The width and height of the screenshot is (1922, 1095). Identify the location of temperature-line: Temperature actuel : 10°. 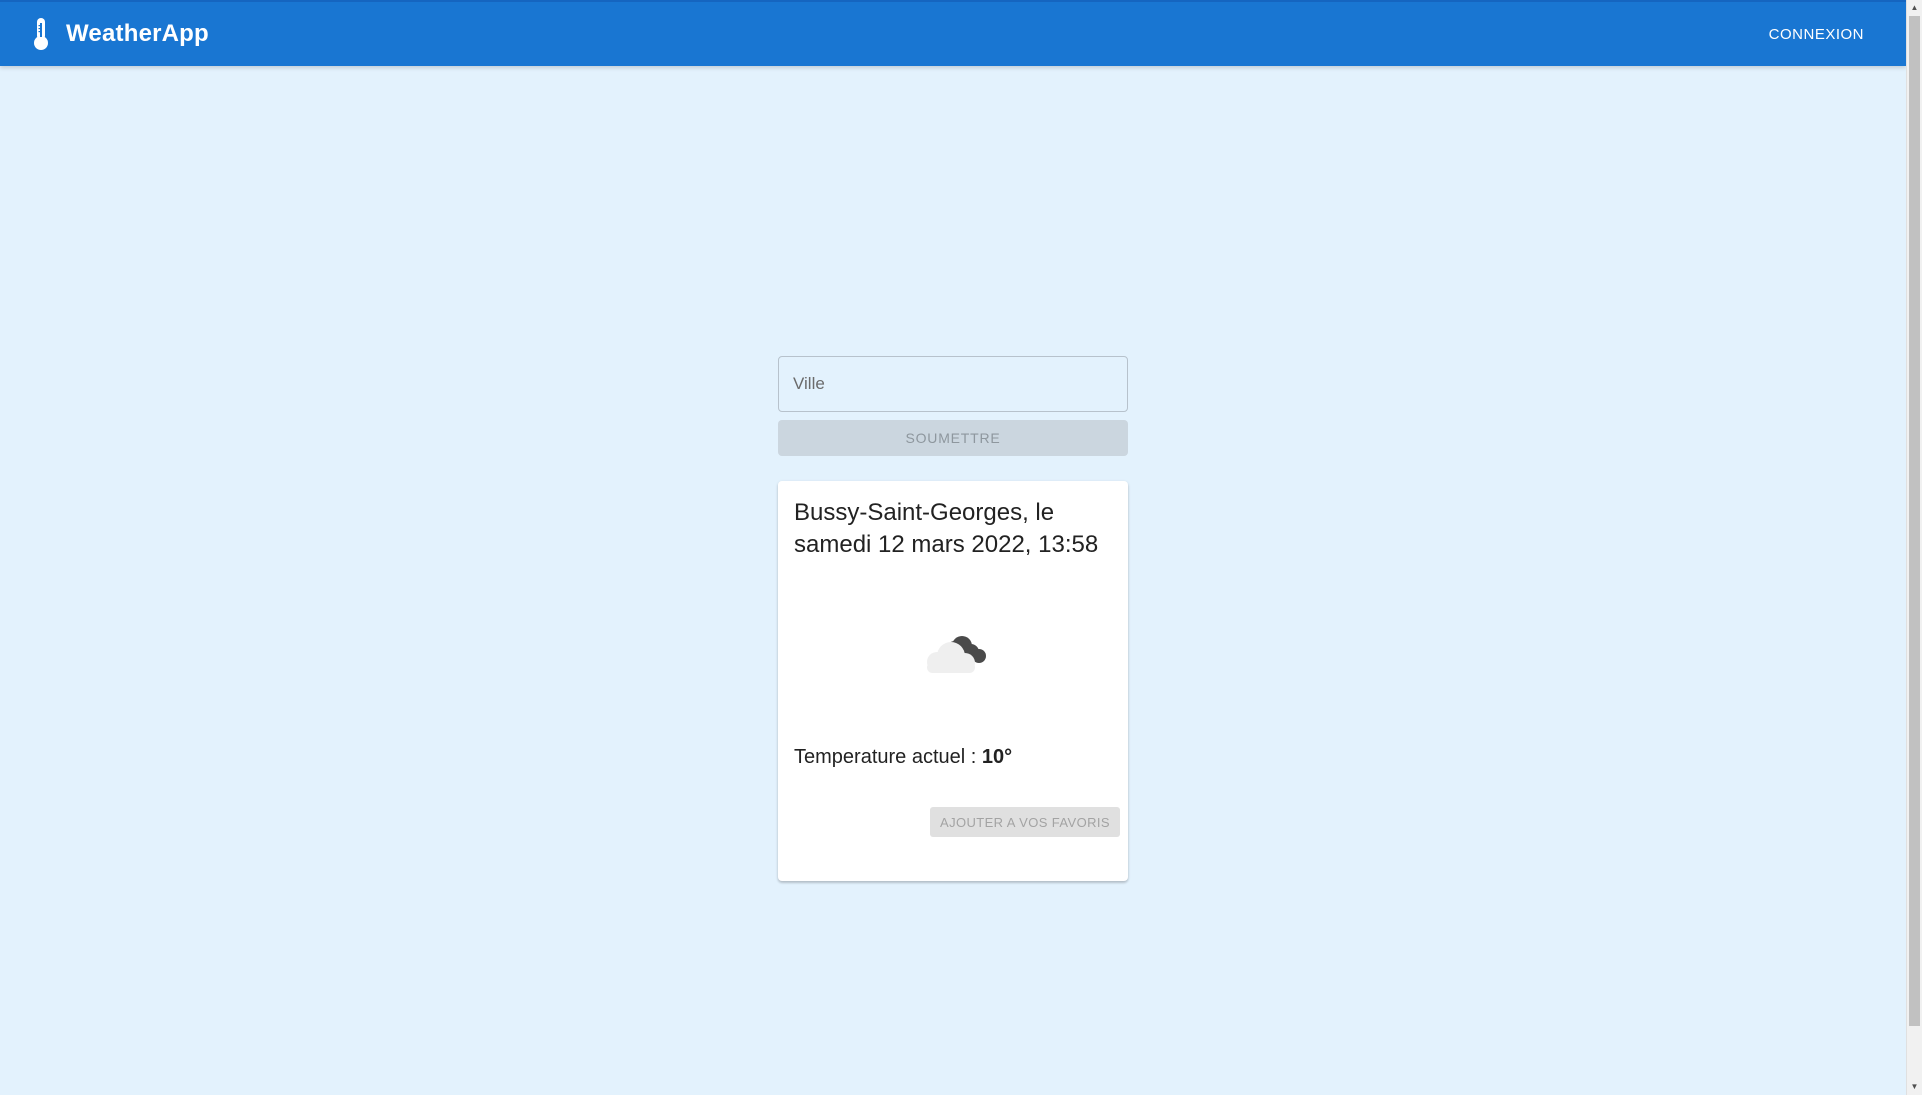
(903, 757).